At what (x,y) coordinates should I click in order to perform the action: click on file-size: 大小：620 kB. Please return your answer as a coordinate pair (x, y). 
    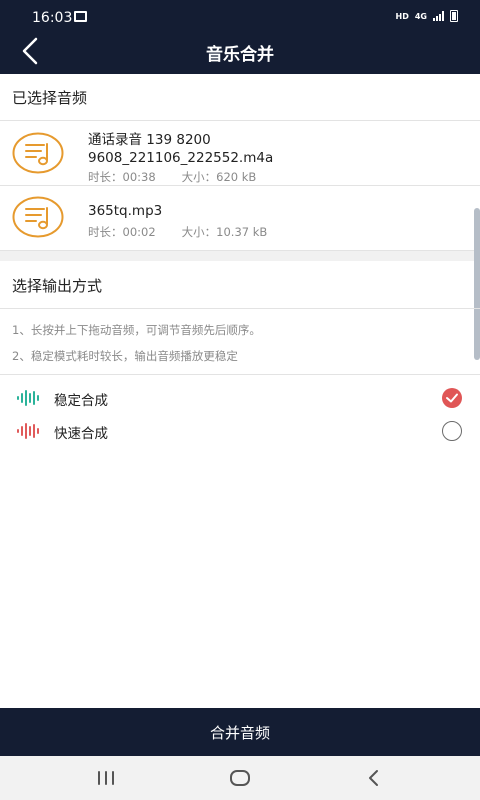
    Looking at the image, I should click on (219, 177).